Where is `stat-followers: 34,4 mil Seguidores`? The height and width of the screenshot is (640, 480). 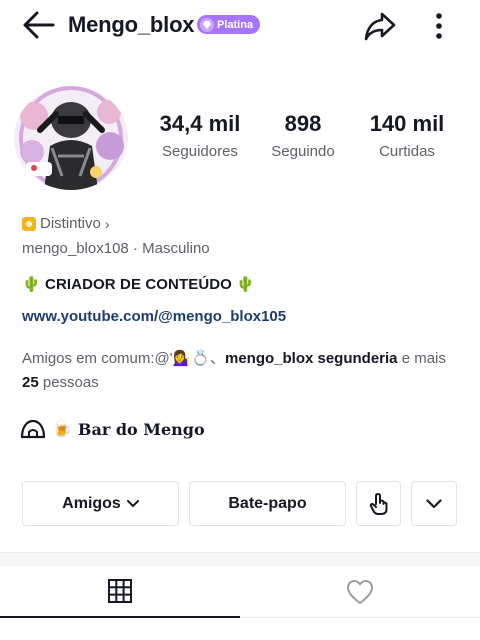 stat-followers: 34,4 mil Seguidores is located at coordinates (200, 135).